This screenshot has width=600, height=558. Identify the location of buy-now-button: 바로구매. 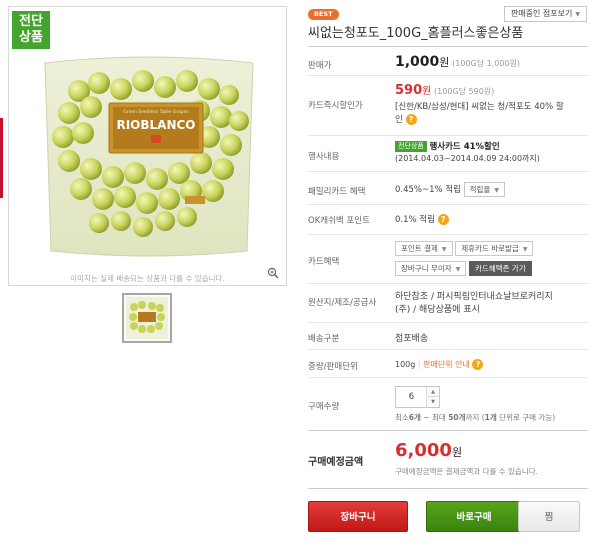
(474, 516).